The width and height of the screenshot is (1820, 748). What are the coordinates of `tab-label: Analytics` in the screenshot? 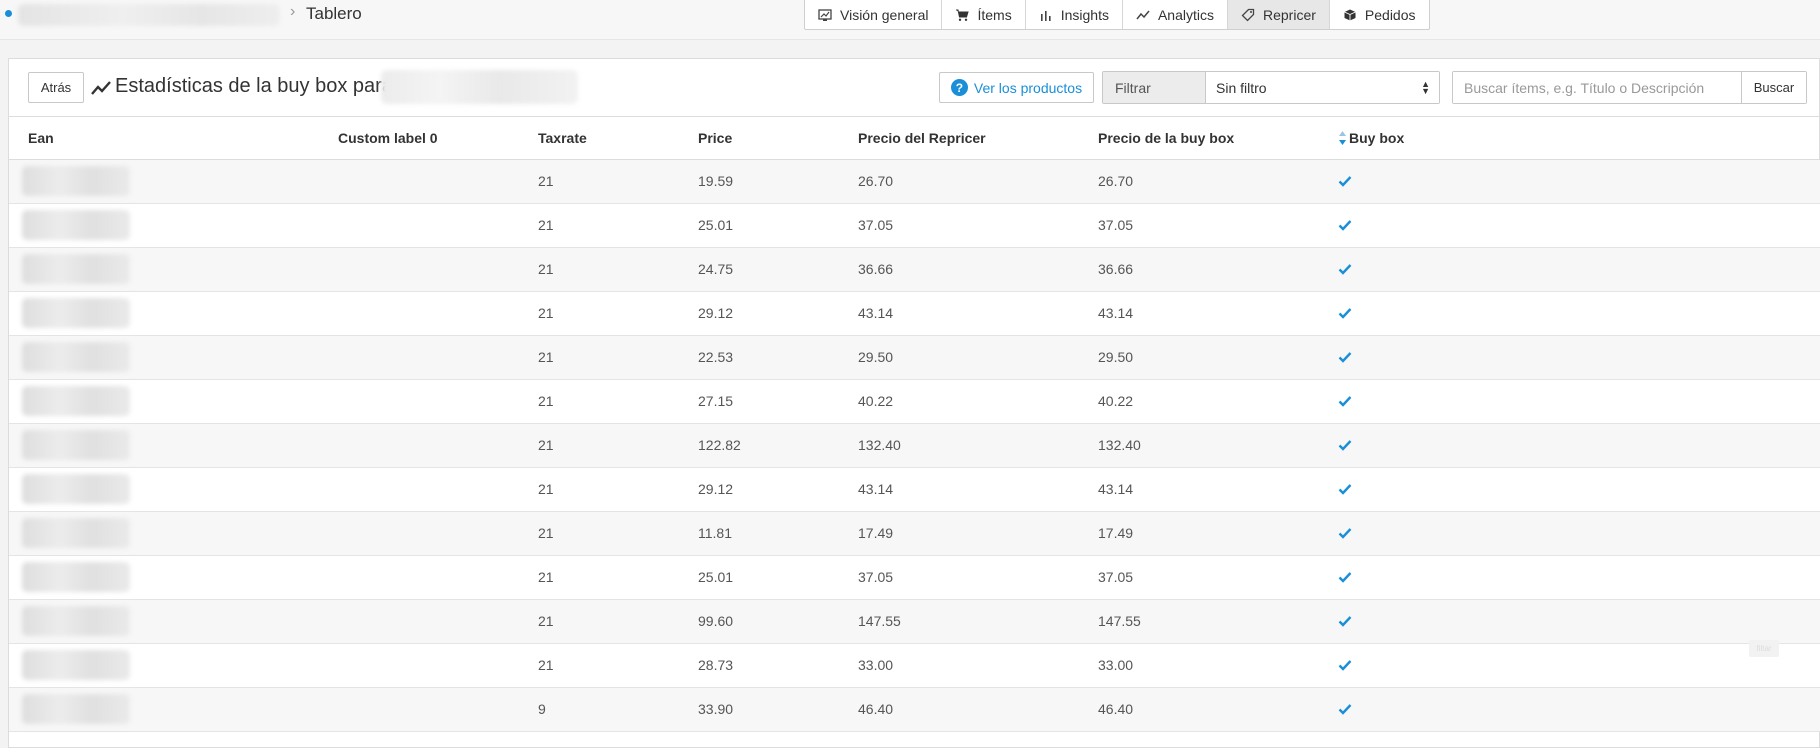 It's located at (1185, 14).